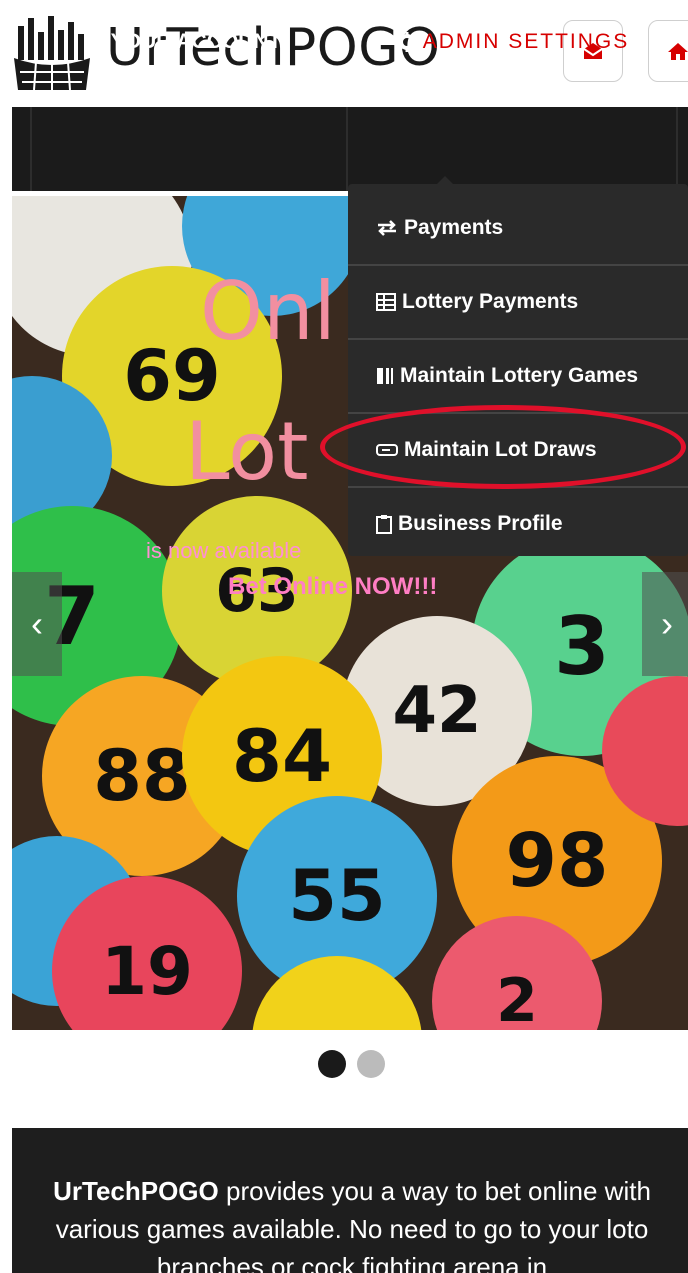  I want to click on menu-item-label: Maintain Lottery Games, so click(519, 375).